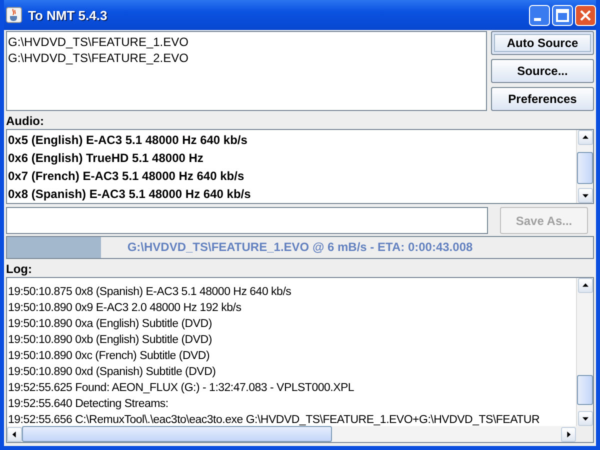  What do you see at coordinates (542, 99) in the screenshot?
I see `action-button: Preferences` at bounding box center [542, 99].